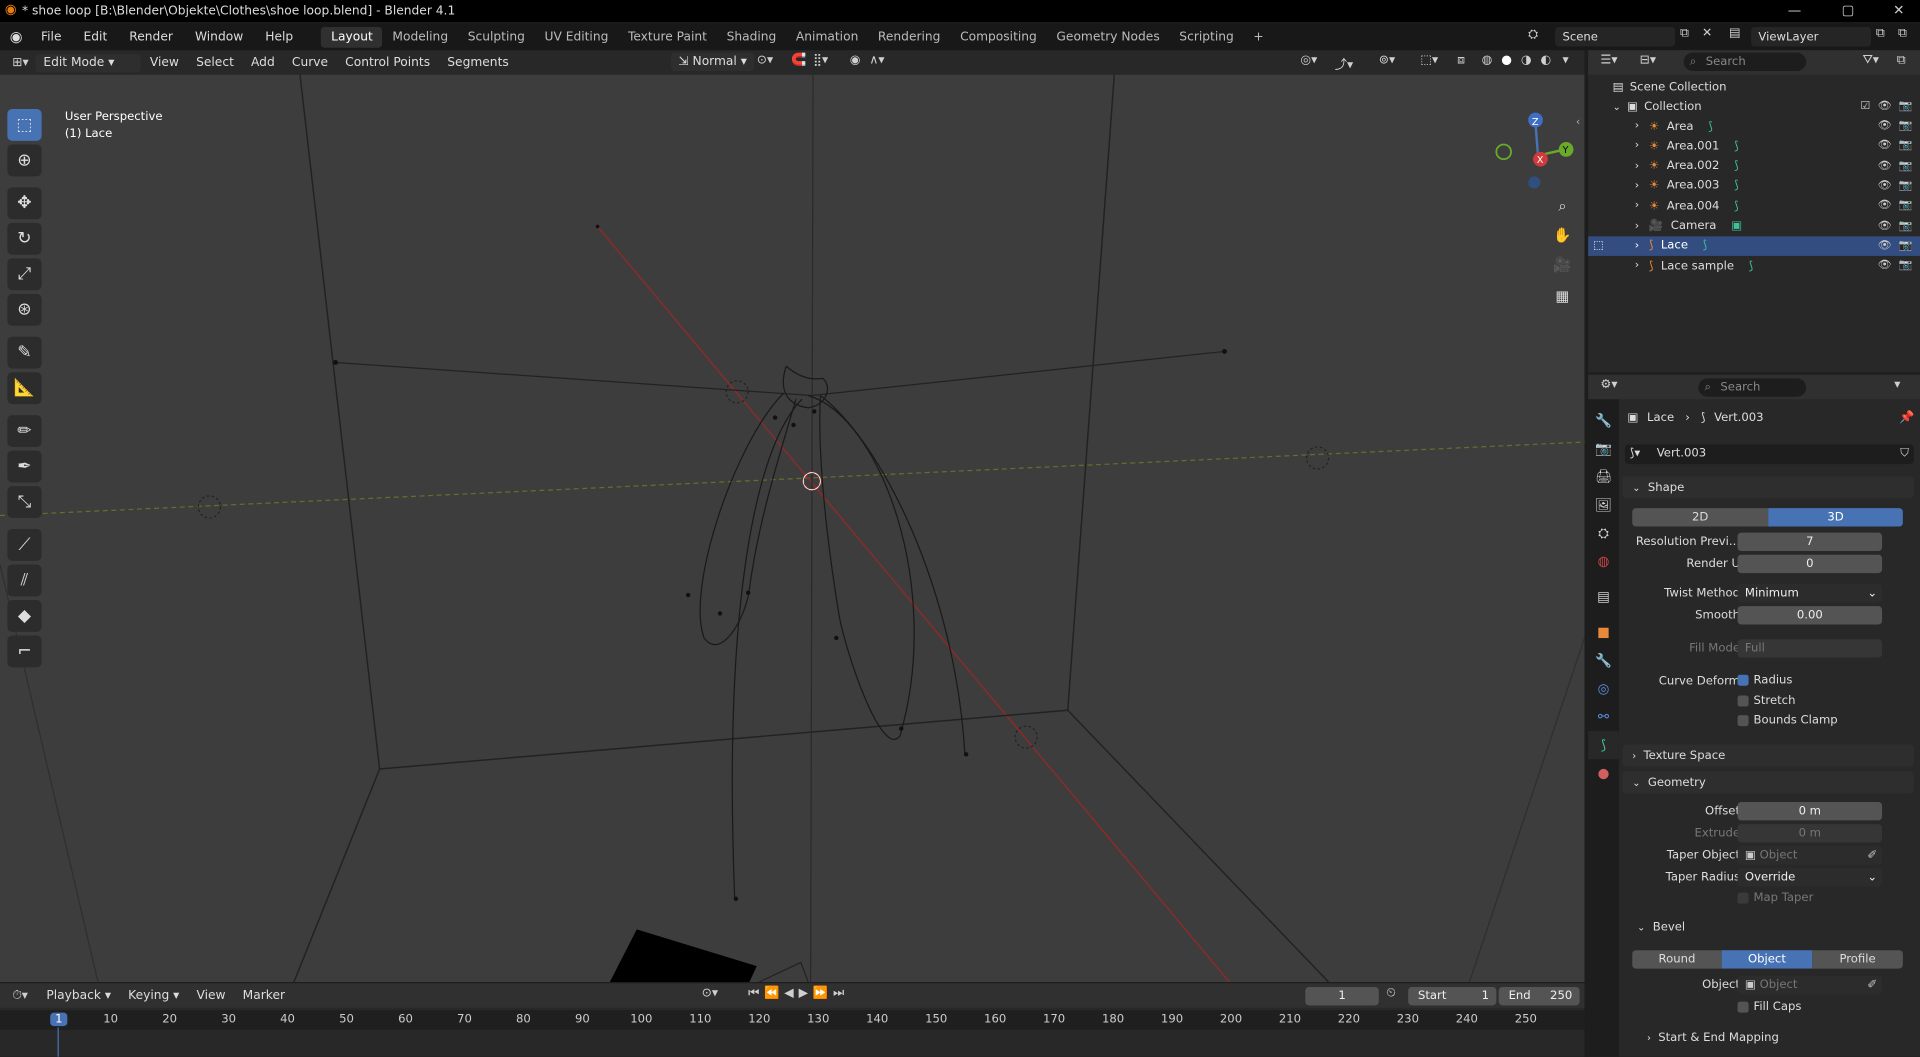 Image resolution: width=1920 pixels, height=1057 pixels. I want to click on menu-window: Window, so click(219, 36).